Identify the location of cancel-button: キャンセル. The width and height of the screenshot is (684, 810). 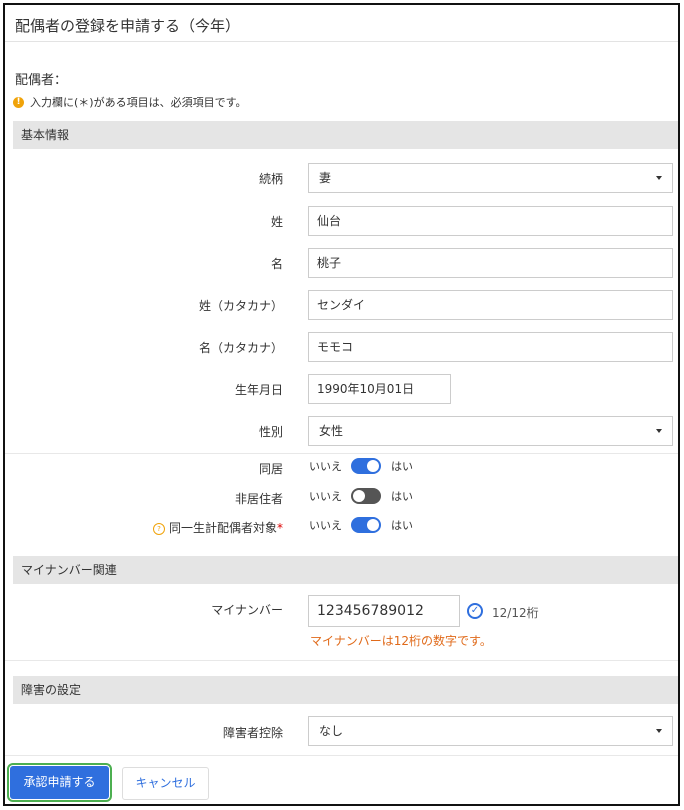
(165, 783).